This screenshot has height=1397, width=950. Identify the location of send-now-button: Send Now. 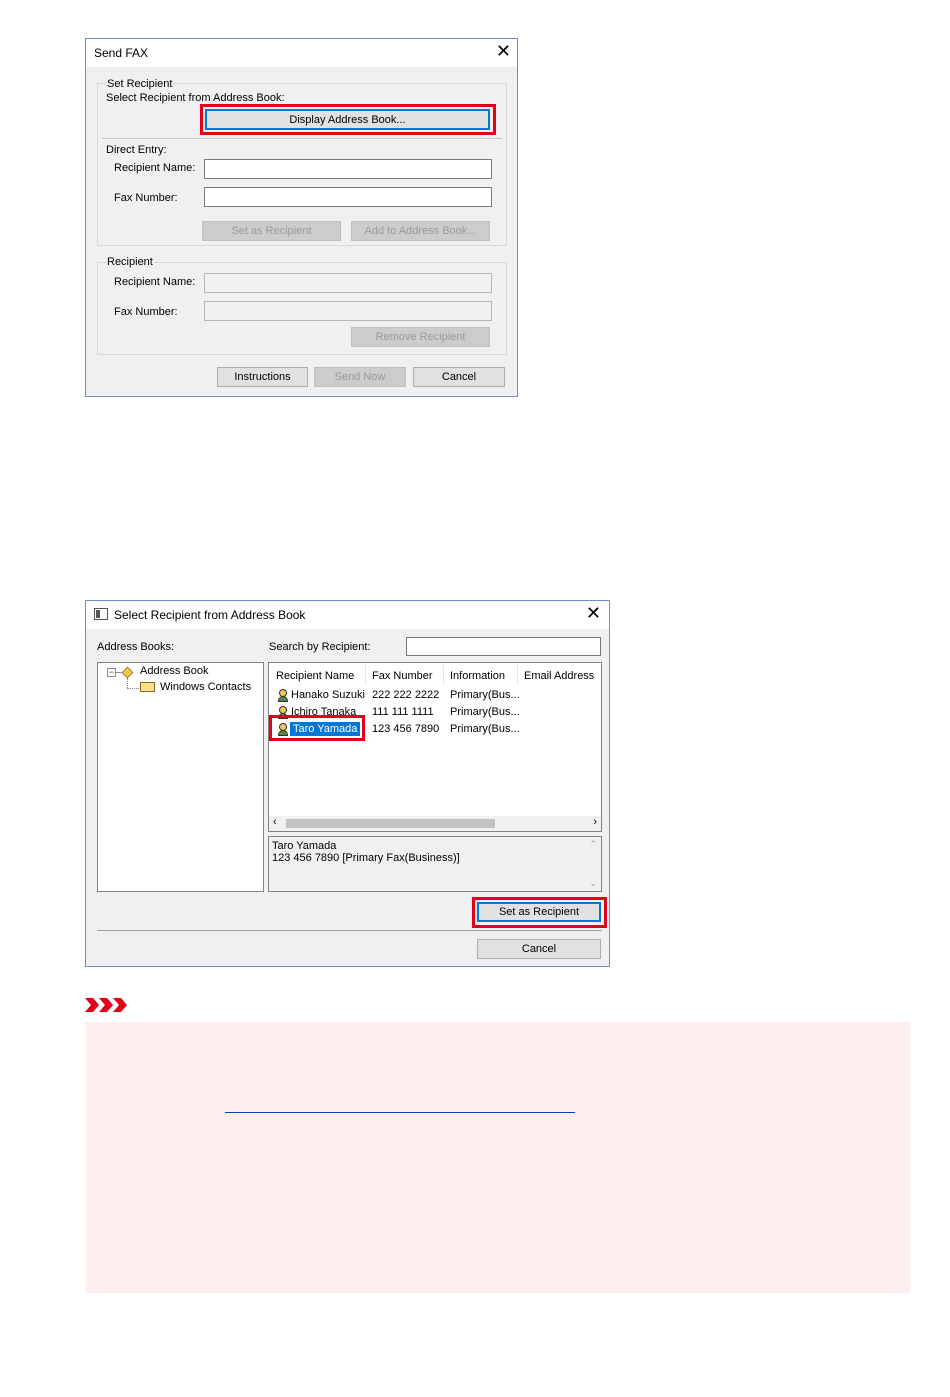
(360, 377).